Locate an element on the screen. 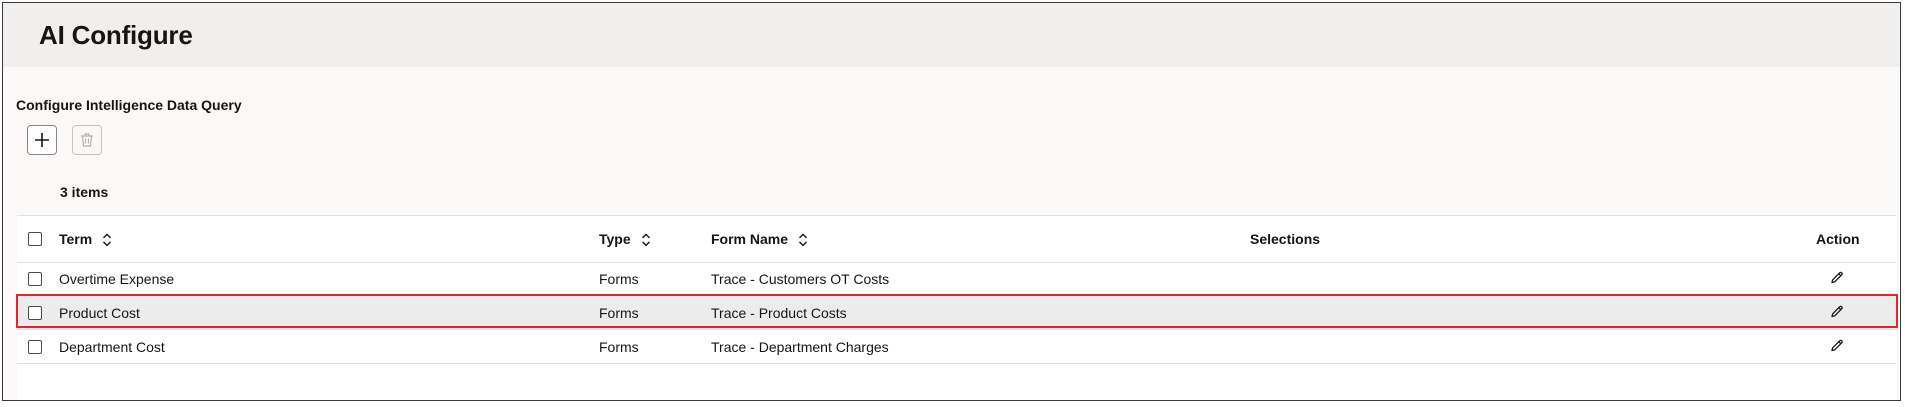 The image size is (1905, 407). items-count: 3 items is located at coordinates (84, 192).